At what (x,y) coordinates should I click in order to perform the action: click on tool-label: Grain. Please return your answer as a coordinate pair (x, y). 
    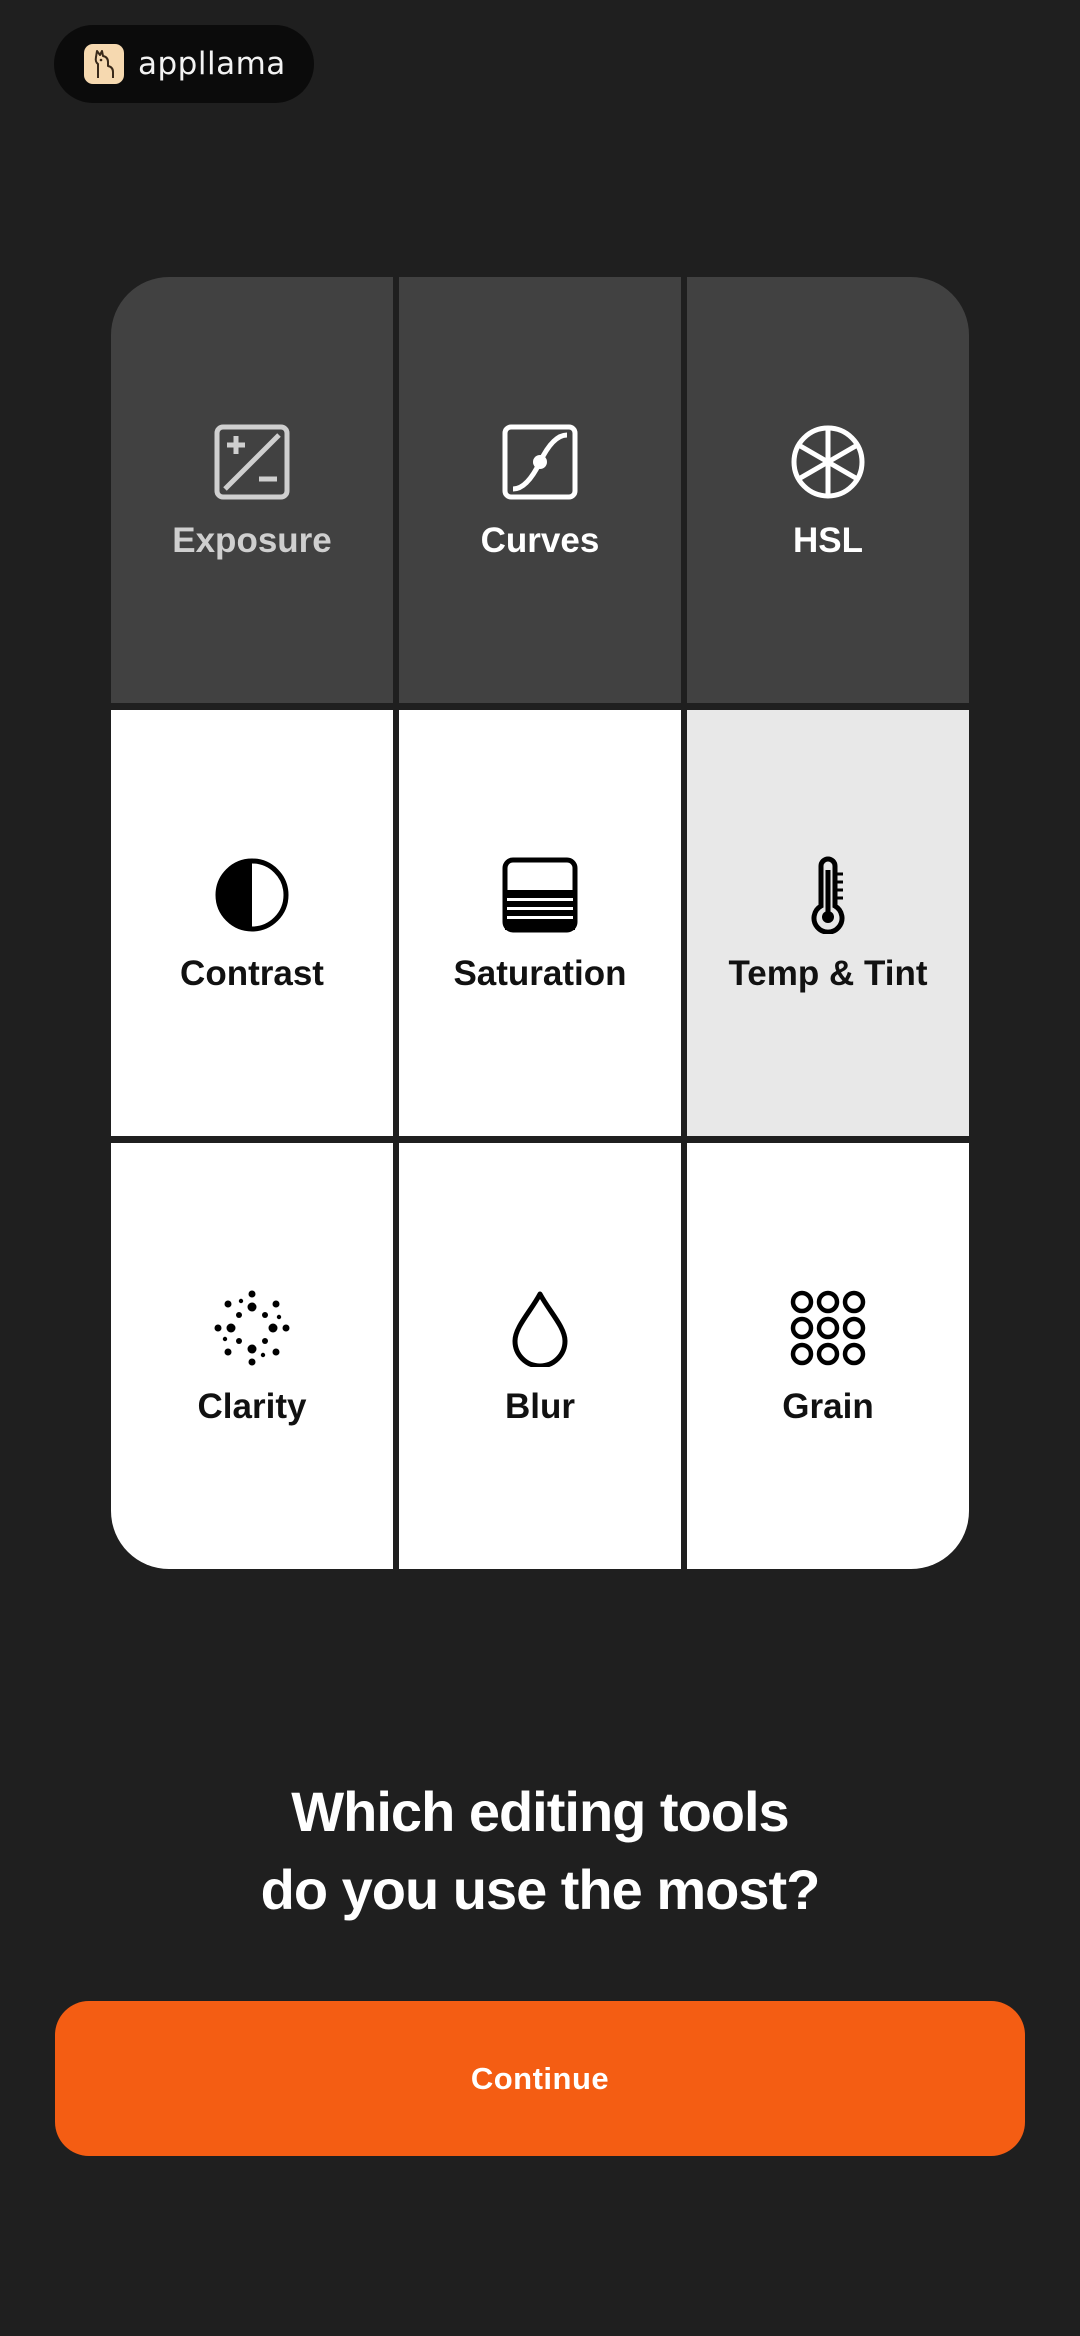
    Looking at the image, I should click on (828, 1406).